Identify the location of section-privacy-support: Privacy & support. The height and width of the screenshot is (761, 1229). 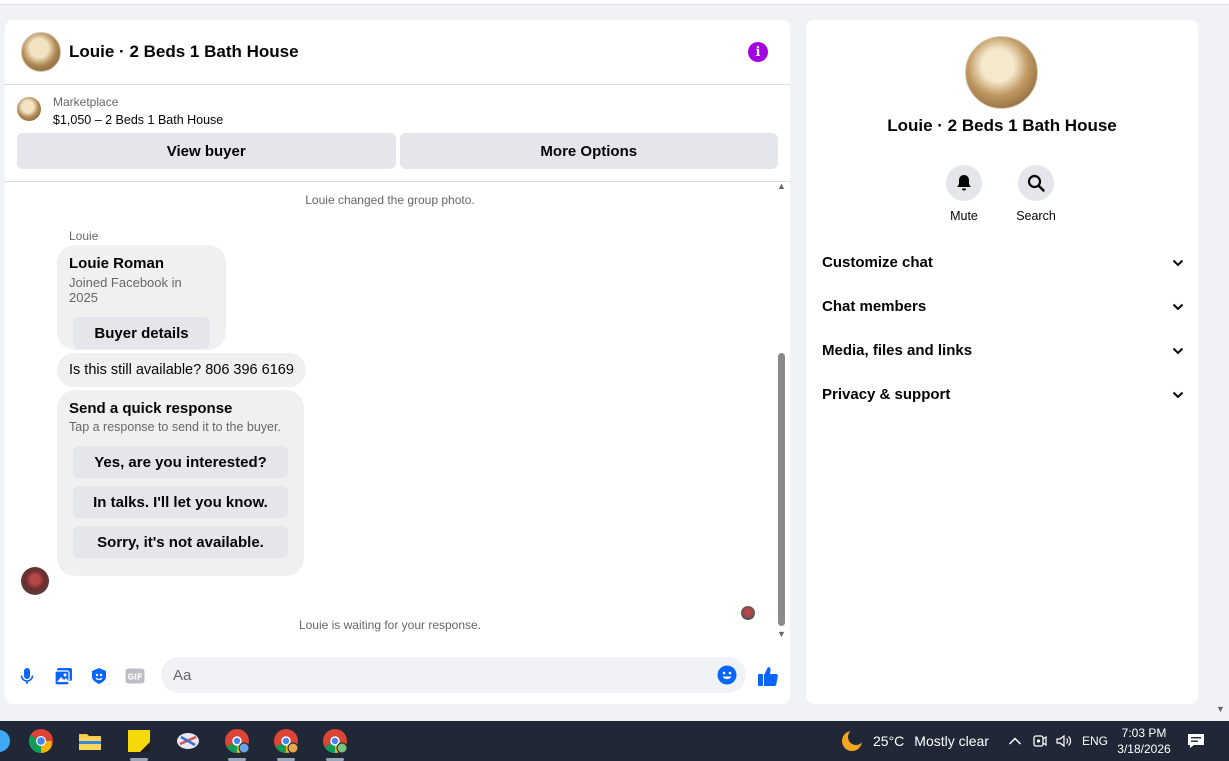
(1003, 394).